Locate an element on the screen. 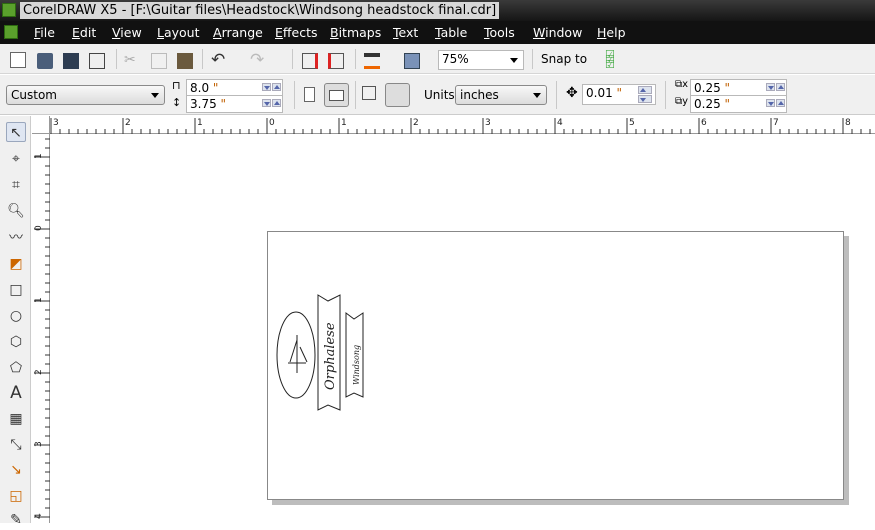  duplicate-x-icon: ⧉x is located at coordinates (682, 84).